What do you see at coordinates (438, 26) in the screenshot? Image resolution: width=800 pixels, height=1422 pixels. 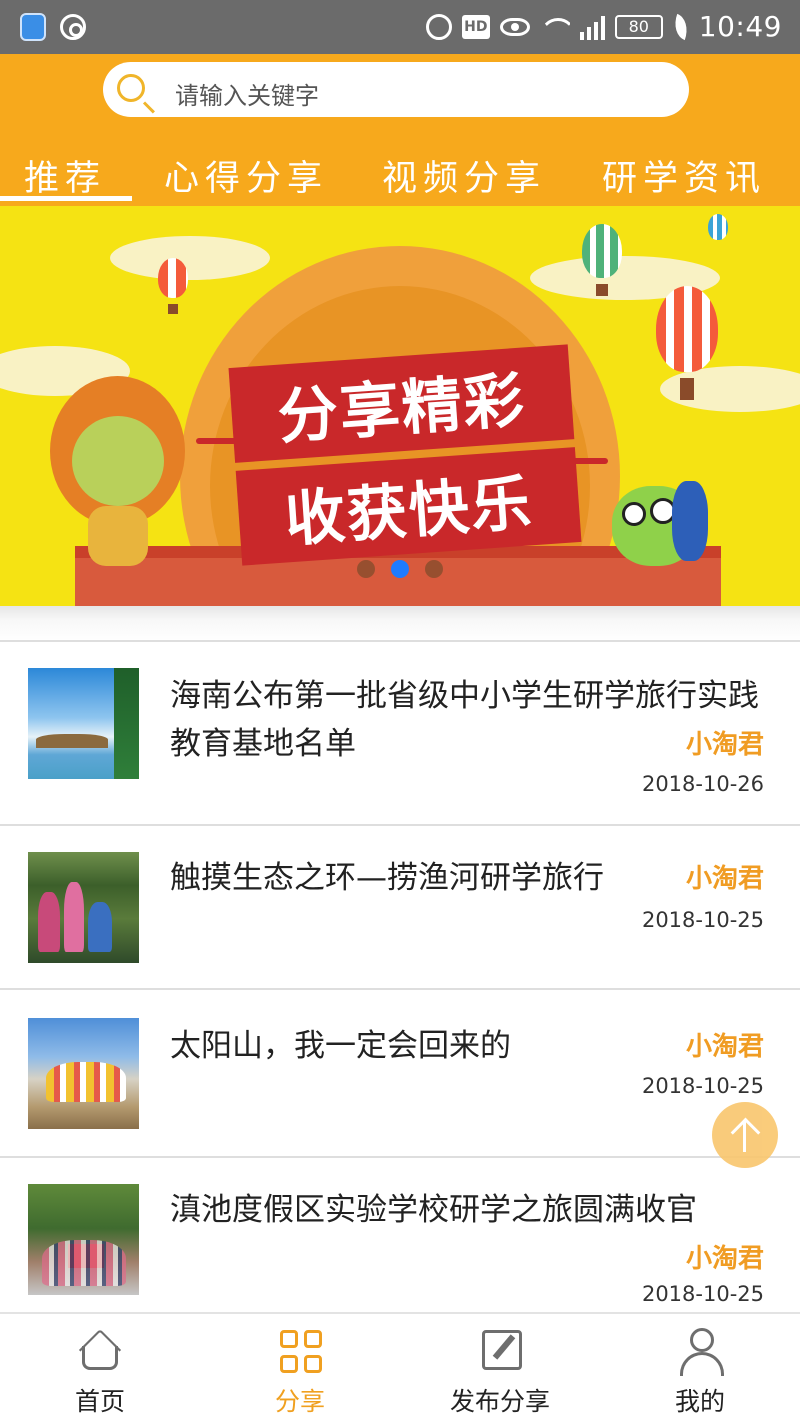 I see `alarm-icon` at bounding box center [438, 26].